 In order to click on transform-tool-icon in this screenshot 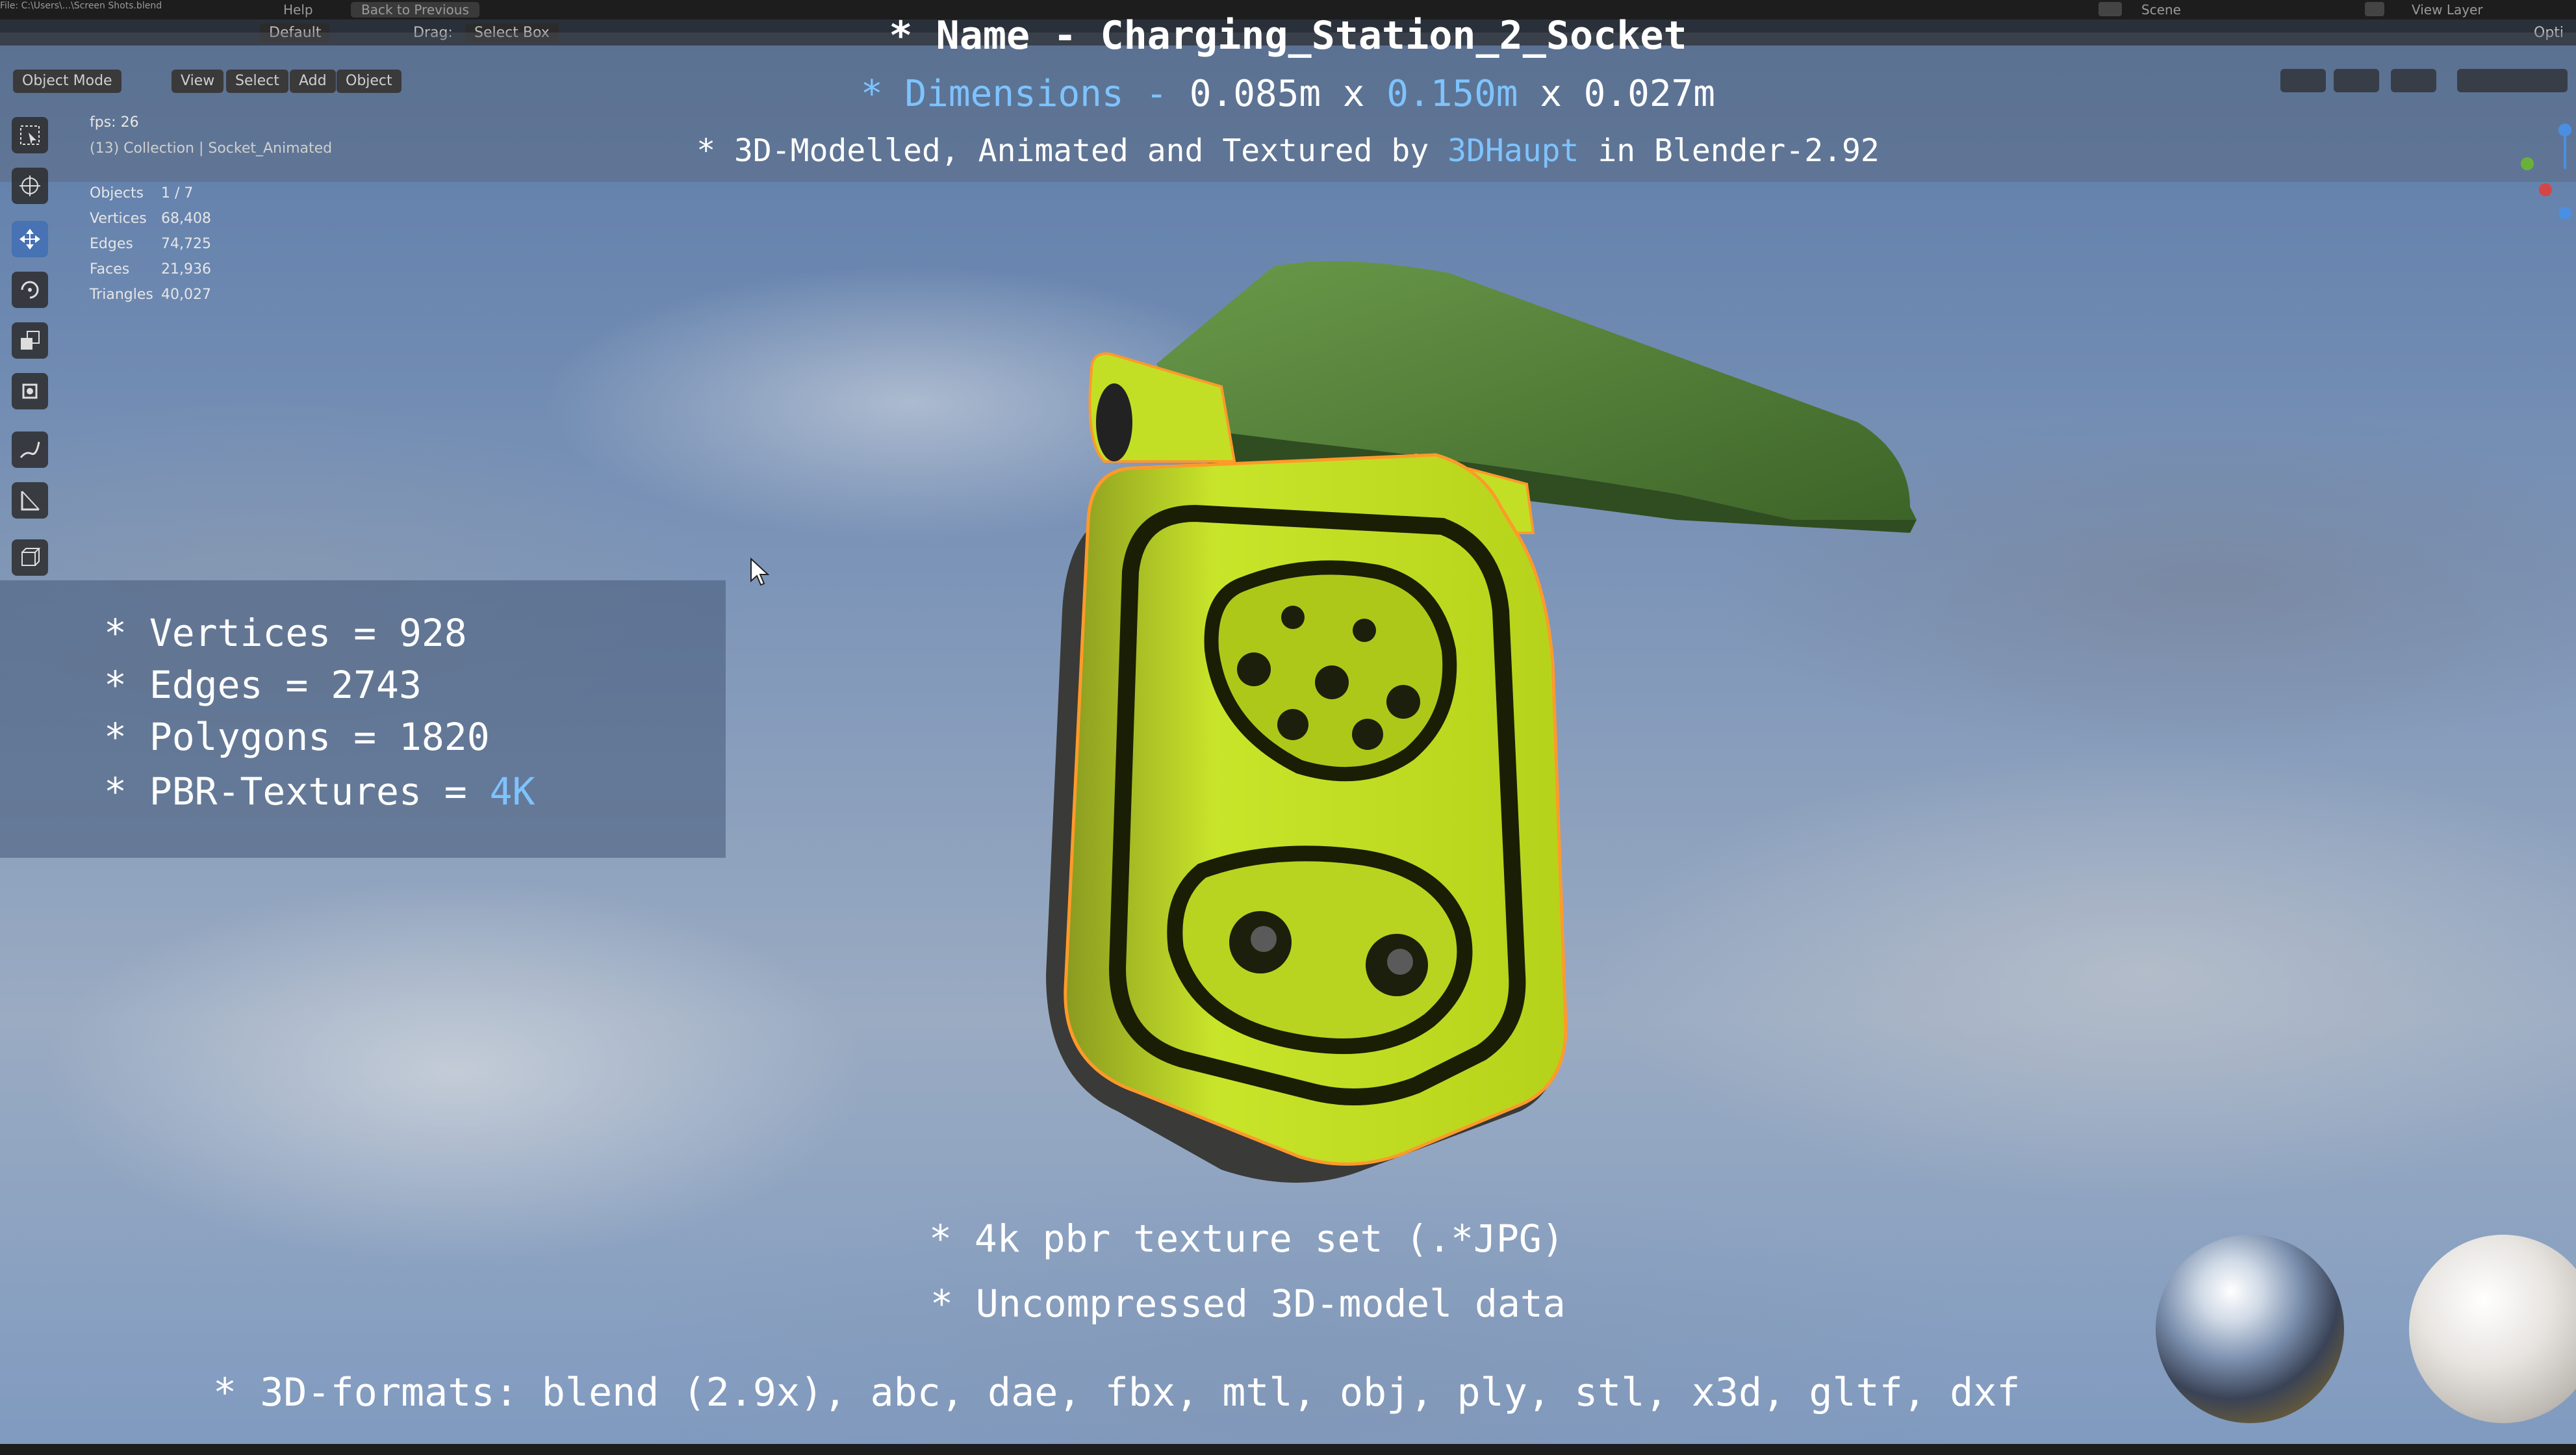, I will do `click(30, 391)`.